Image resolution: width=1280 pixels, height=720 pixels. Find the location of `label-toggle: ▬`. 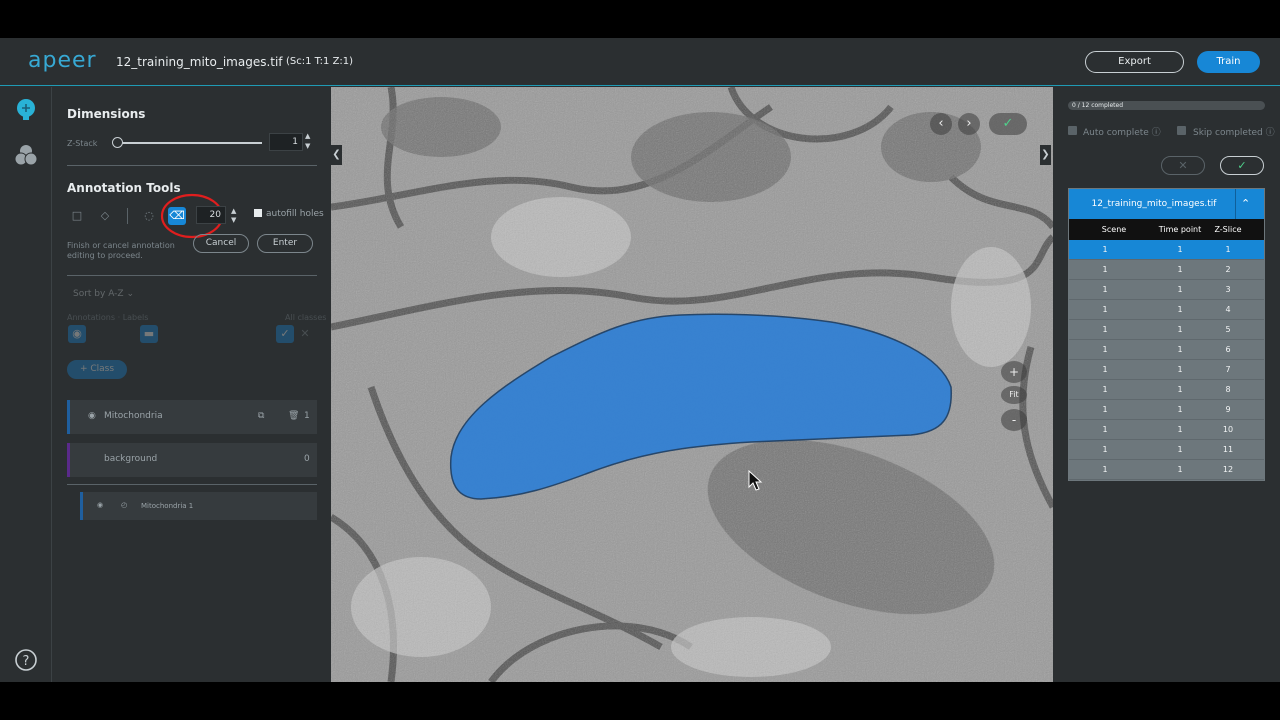

label-toggle: ▬ is located at coordinates (149, 334).